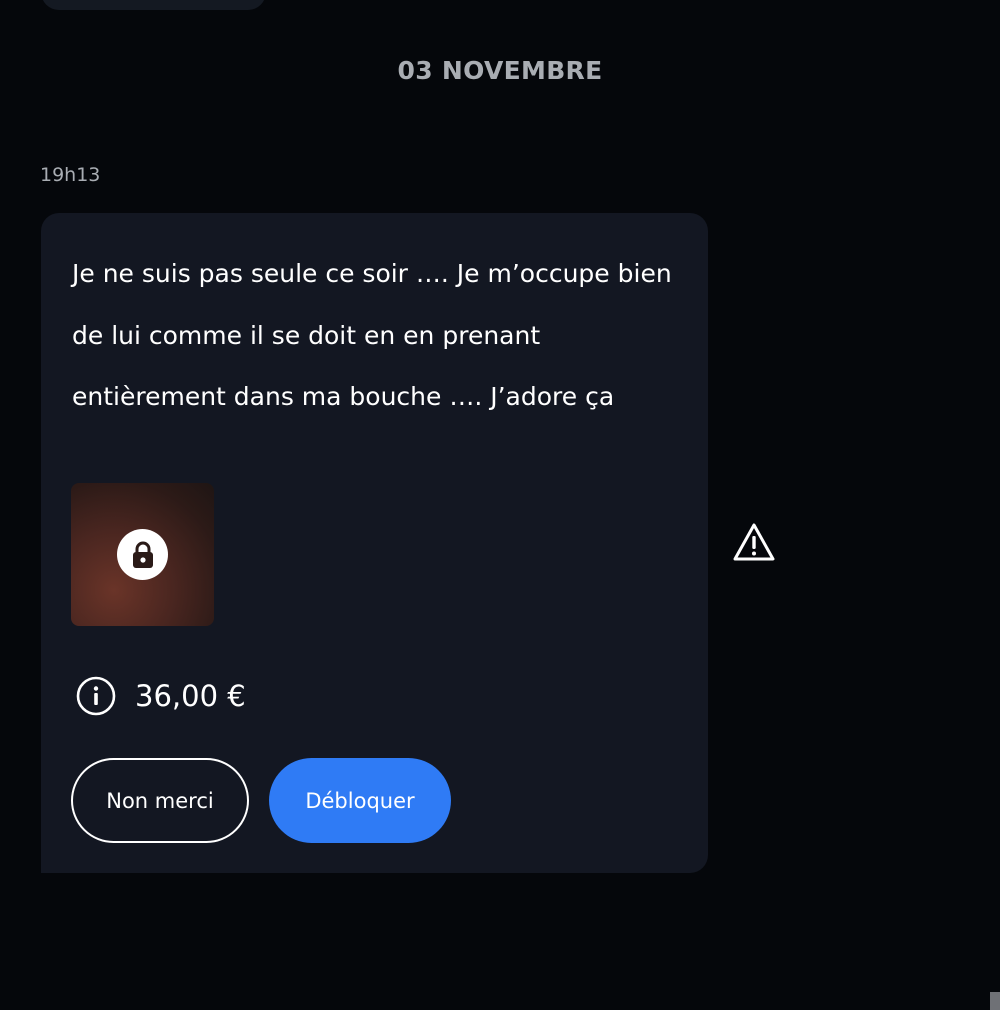 This screenshot has width=1000, height=1010. Describe the element at coordinates (360, 800) in the screenshot. I see `unlock-button: Débloquer` at that location.